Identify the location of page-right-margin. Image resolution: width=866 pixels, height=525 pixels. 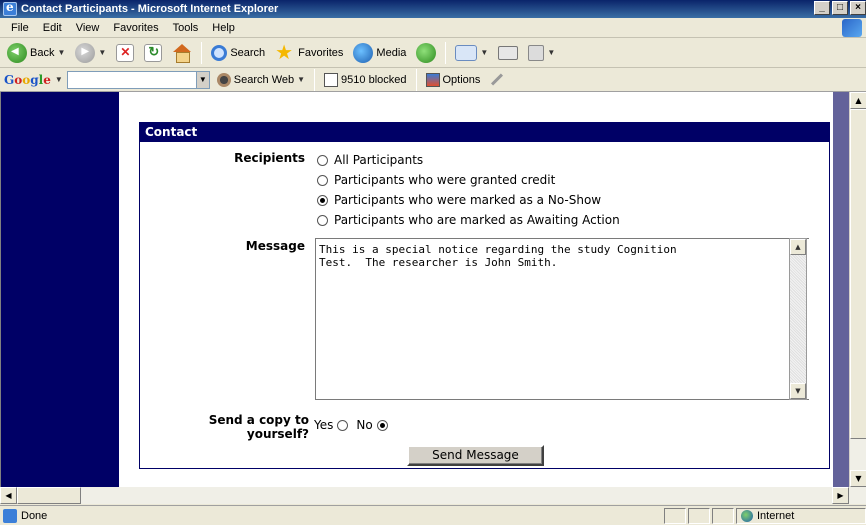
(841, 289).